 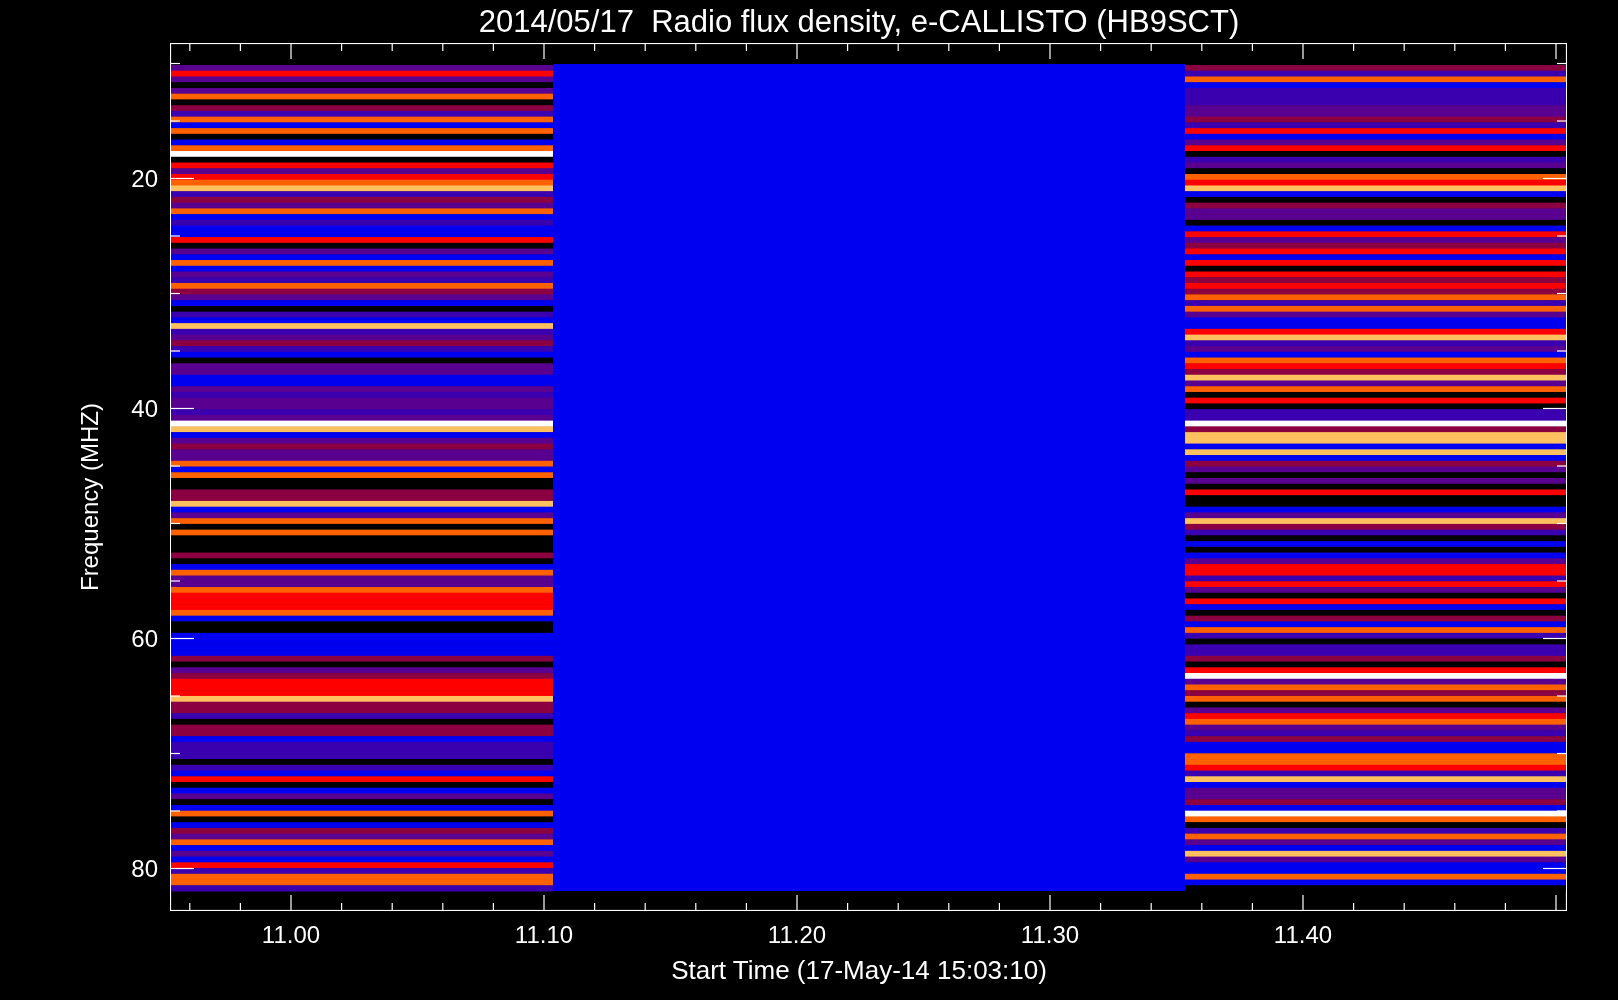 I want to click on x-tick-label: 11.20, so click(x=797, y=935).